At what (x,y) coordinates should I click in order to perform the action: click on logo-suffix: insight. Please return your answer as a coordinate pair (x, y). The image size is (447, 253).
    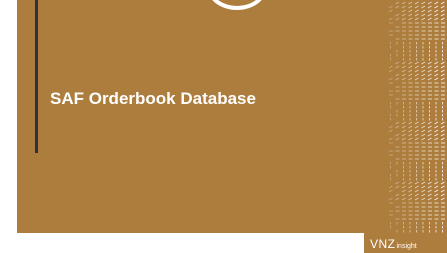
    Looking at the image, I should click on (406, 246).